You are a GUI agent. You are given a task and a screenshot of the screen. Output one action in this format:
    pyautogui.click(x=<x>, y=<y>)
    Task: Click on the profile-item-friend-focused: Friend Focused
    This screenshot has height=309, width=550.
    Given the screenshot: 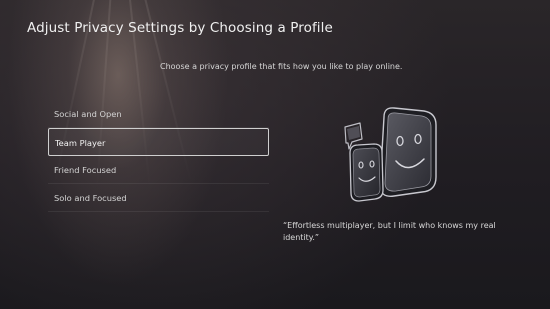 What is the action you would take?
    pyautogui.click(x=158, y=170)
    